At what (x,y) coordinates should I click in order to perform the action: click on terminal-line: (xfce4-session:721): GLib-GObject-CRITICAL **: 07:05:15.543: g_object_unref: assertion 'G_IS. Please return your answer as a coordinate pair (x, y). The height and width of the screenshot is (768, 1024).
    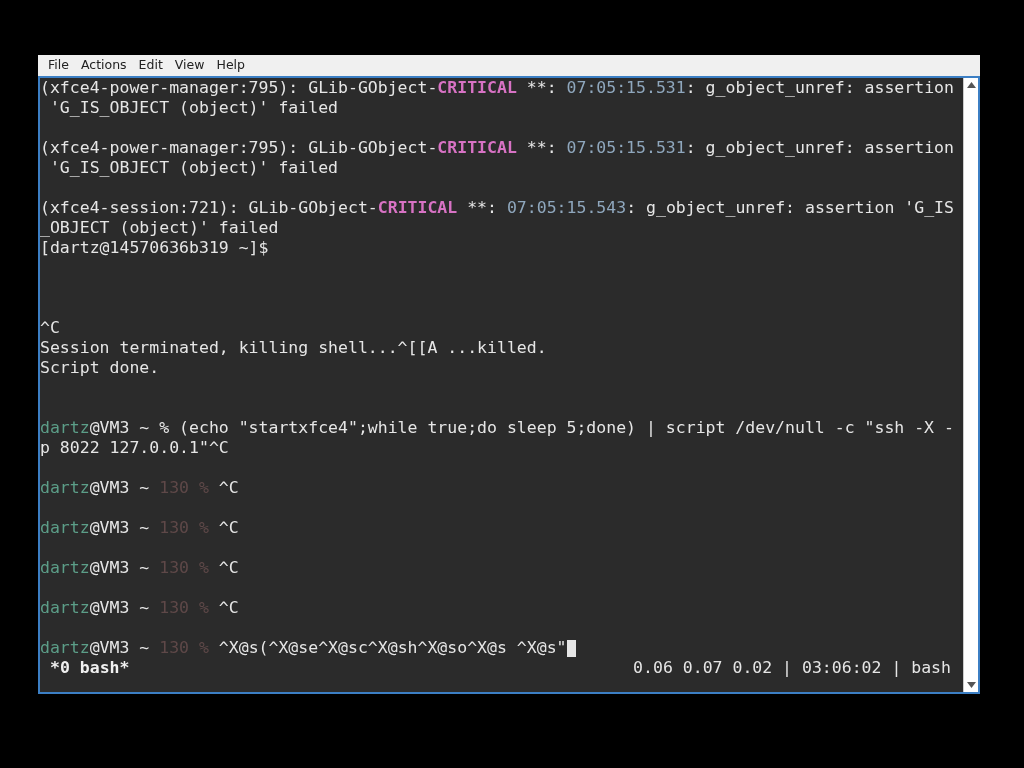
    Looking at the image, I should click on (497, 208).